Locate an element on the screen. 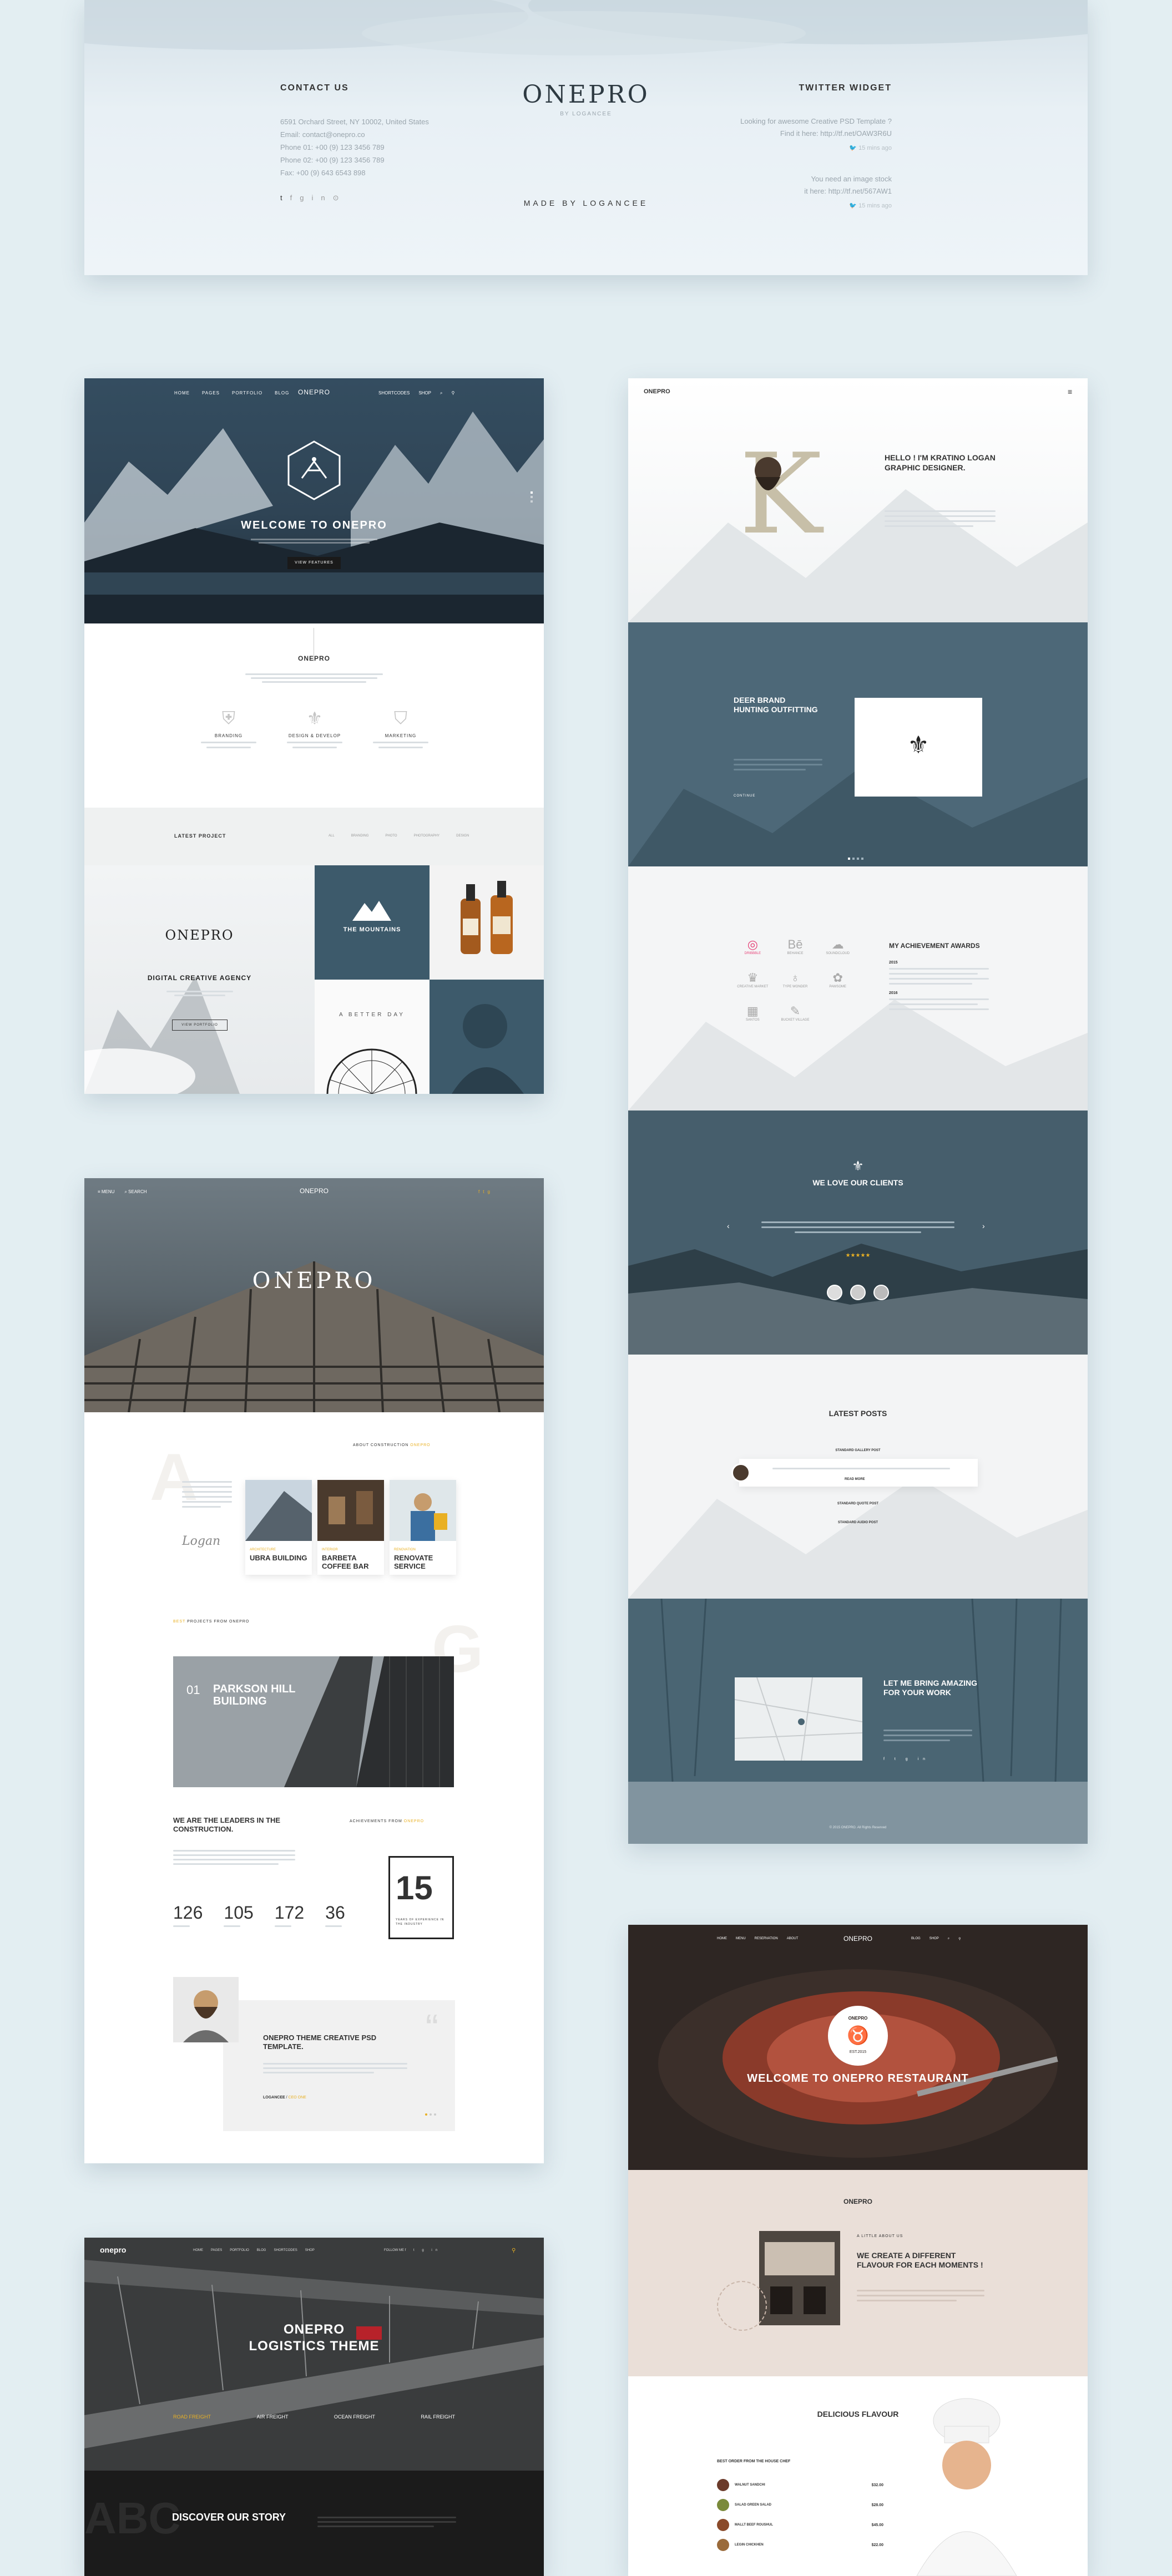  tweet-2-link: it here: http://tf.net/567AW1 is located at coordinates (781, 191).